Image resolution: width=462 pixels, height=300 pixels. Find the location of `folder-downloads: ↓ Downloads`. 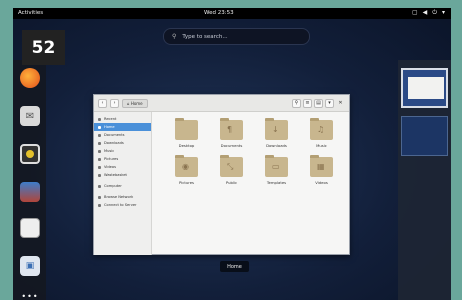

folder-downloads: ↓ Downloads is located at coordinates (276, 133).